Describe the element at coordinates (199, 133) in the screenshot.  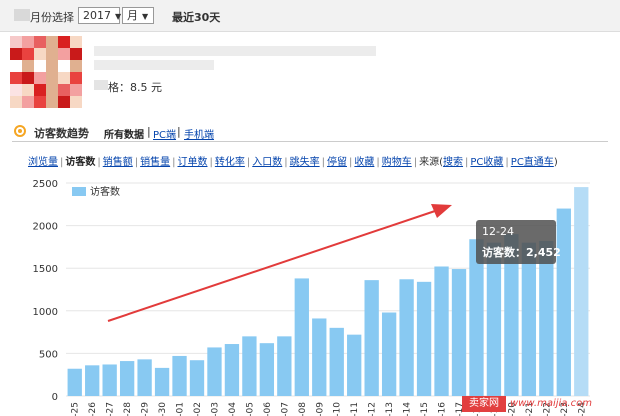
I see `scope-mobile: 手机端` at that location.